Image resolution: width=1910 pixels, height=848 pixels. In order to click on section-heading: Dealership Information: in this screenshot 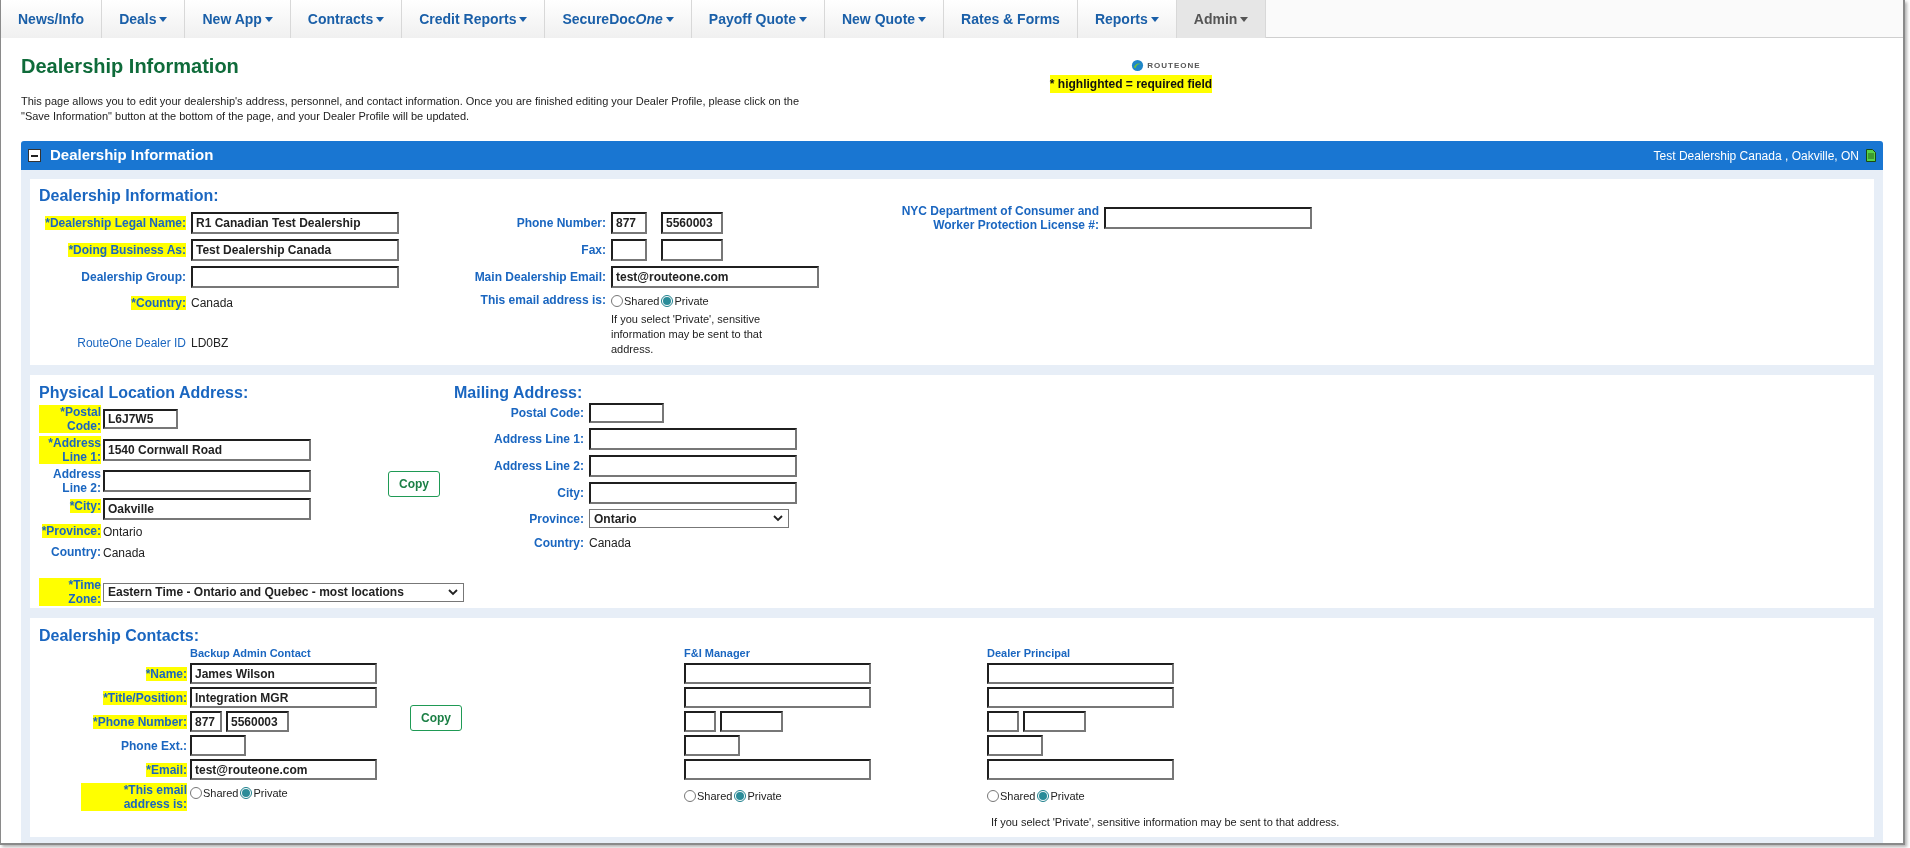, I will do `click(129, 196)`.